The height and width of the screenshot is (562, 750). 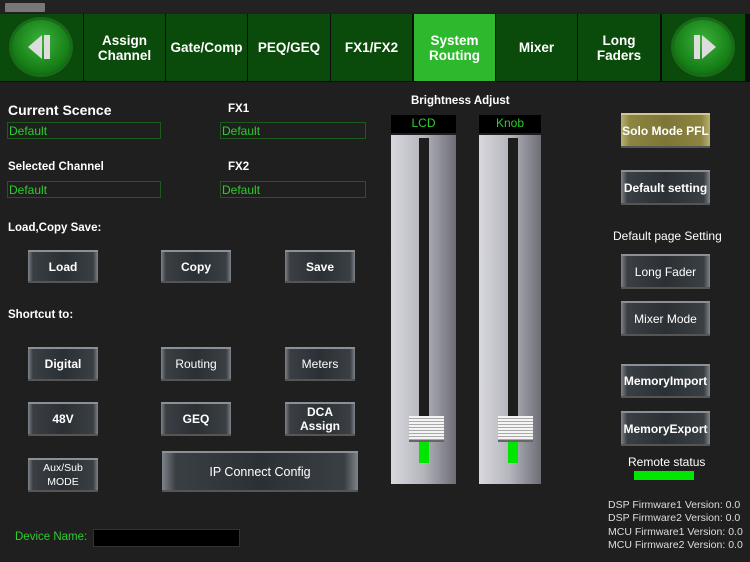 I want to click on fx1-label: FX1, so click(x=239, y=109).